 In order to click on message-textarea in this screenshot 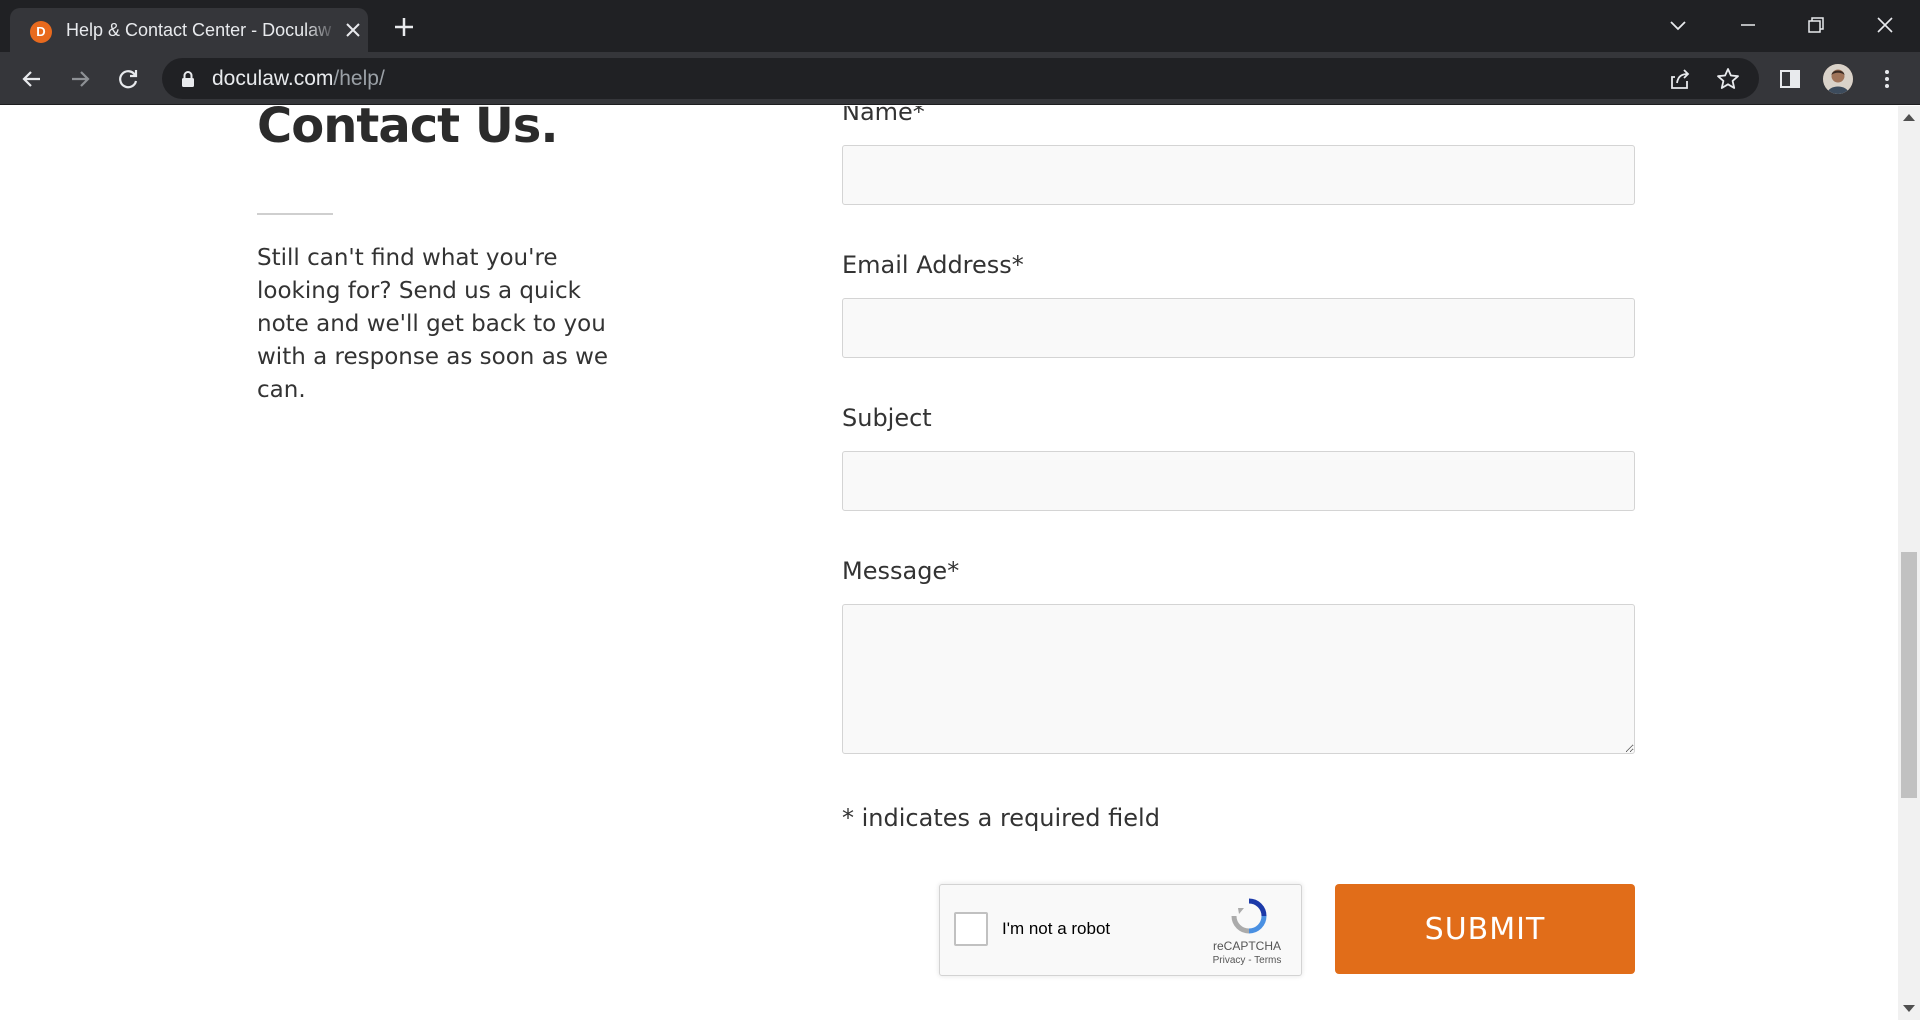, I will do `click(1238, 679)`.